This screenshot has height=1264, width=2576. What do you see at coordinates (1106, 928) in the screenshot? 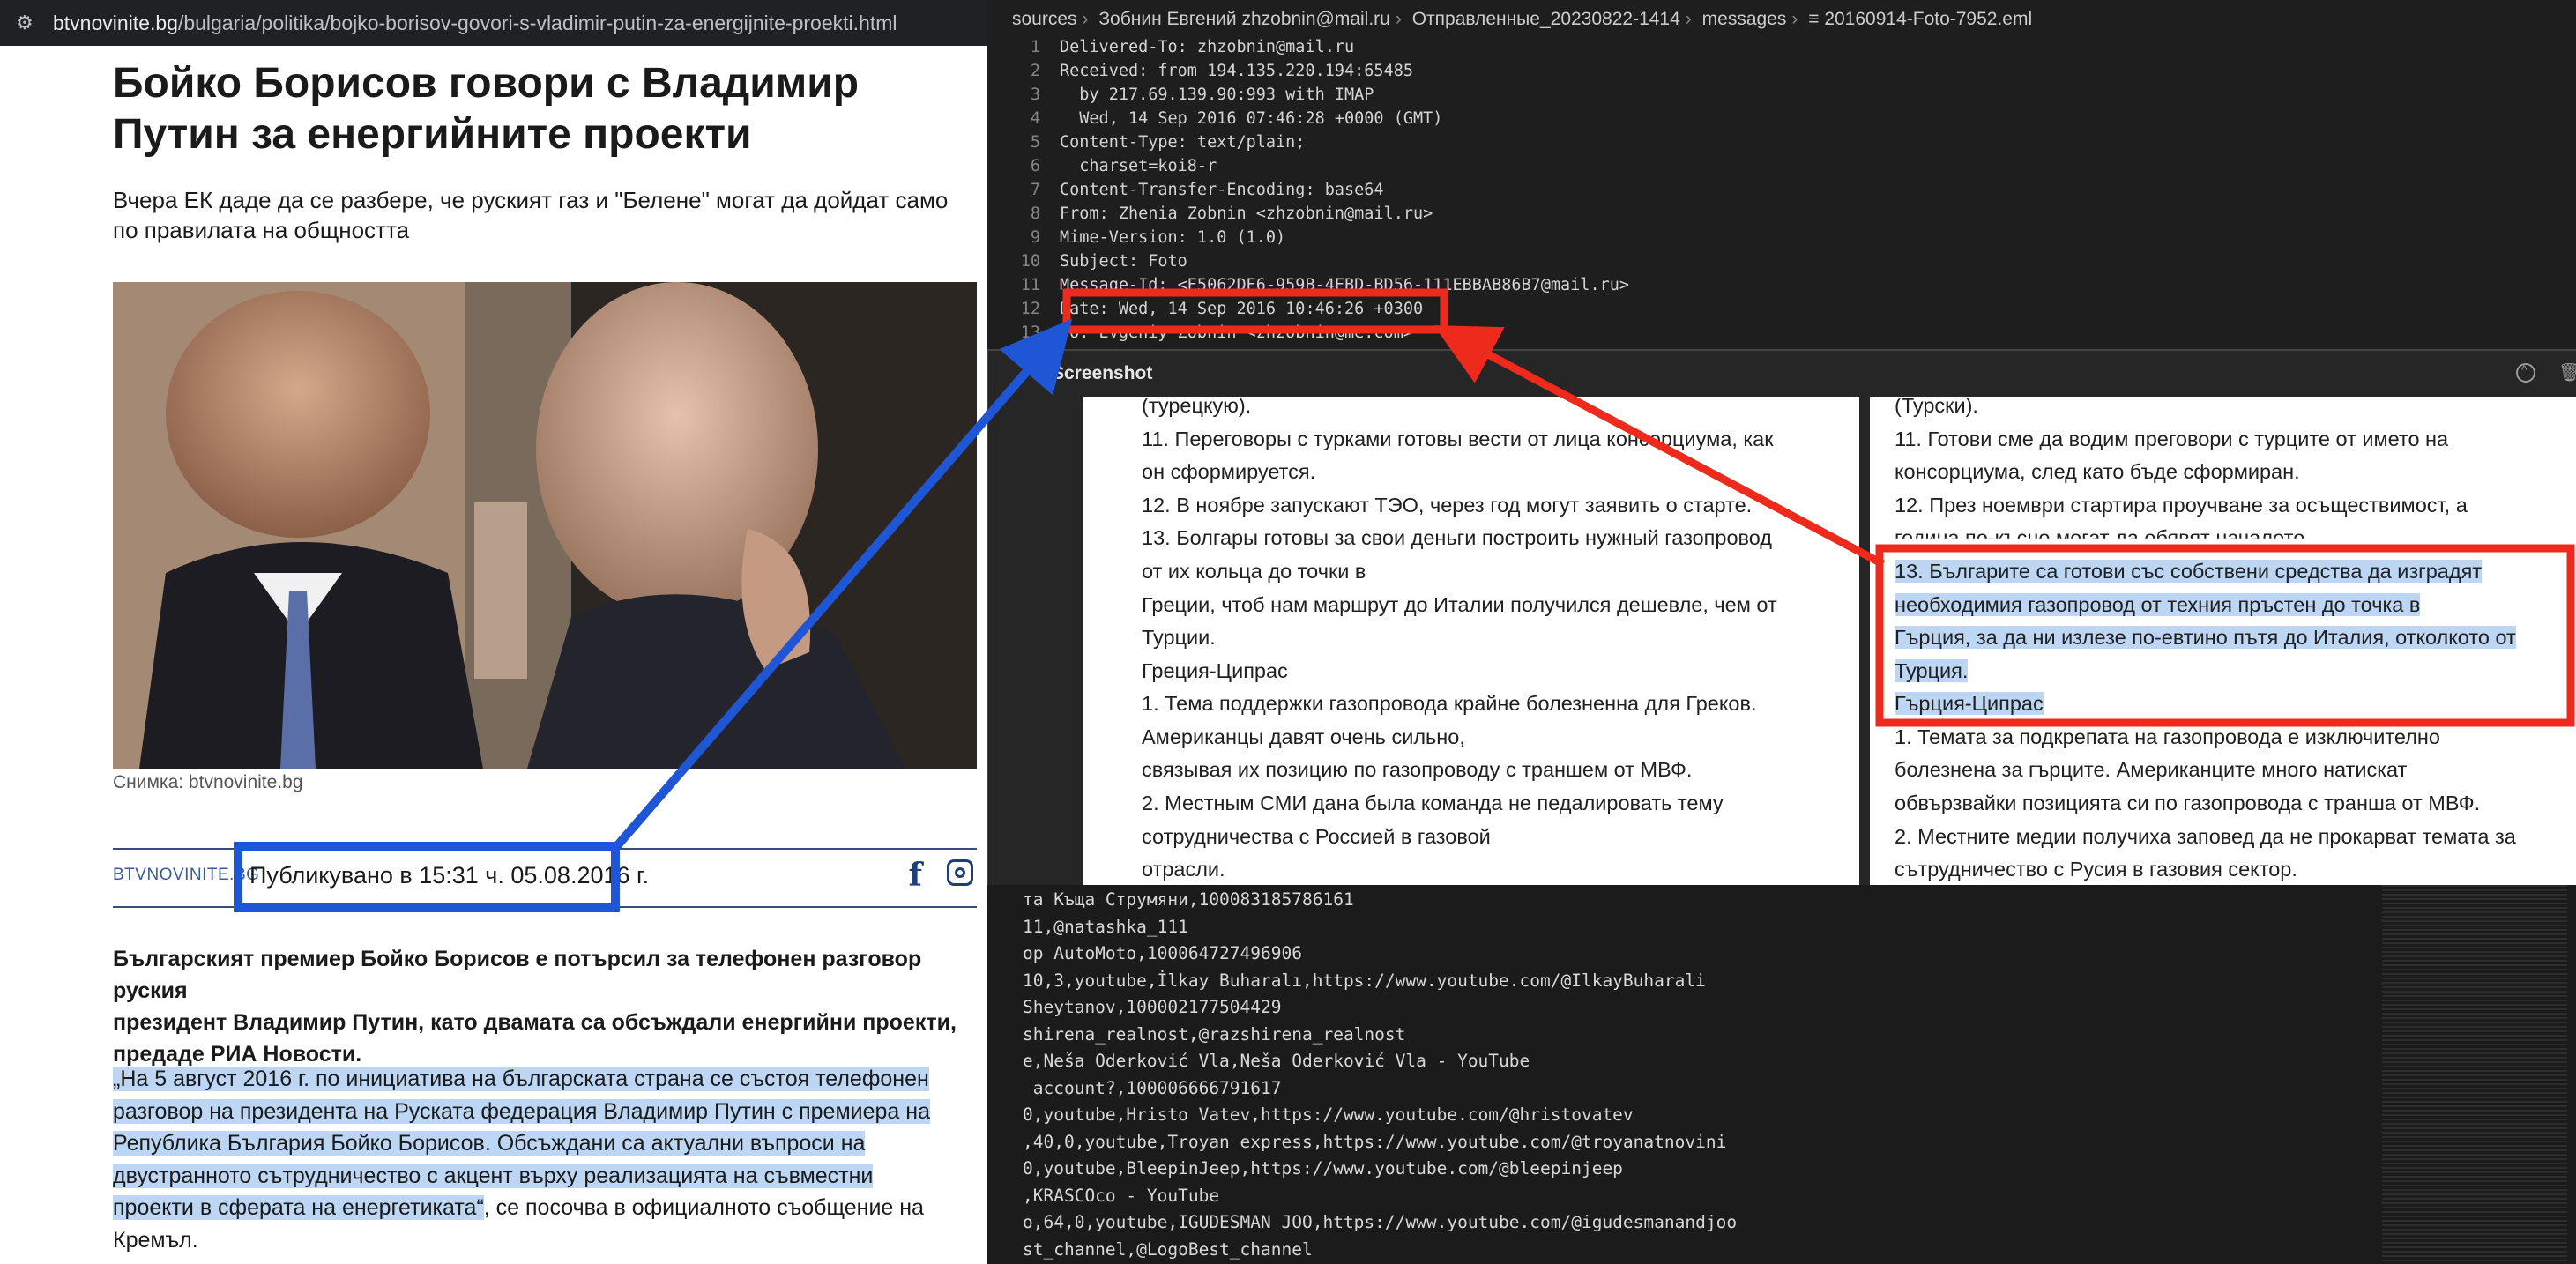
I see `csv-line: 11,@natashka_111` at bounding box center [1106, 928].